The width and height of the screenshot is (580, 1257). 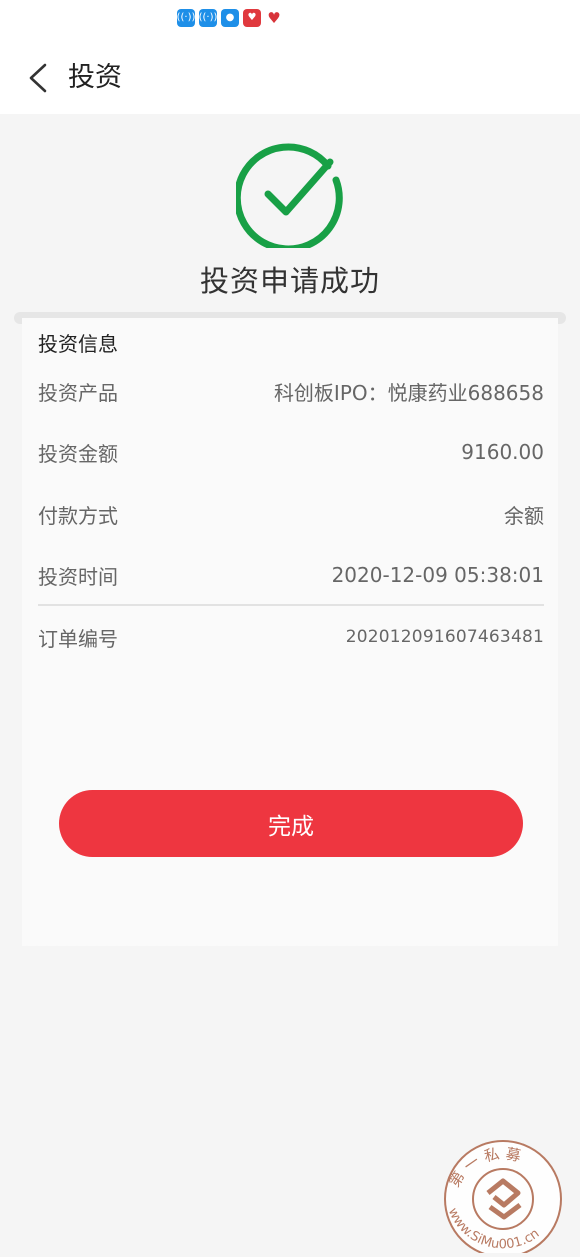 What do you see at coordinates (95, 77) in the screenshot?
I see `page-title: 投资` at bounding box center [95, 77].